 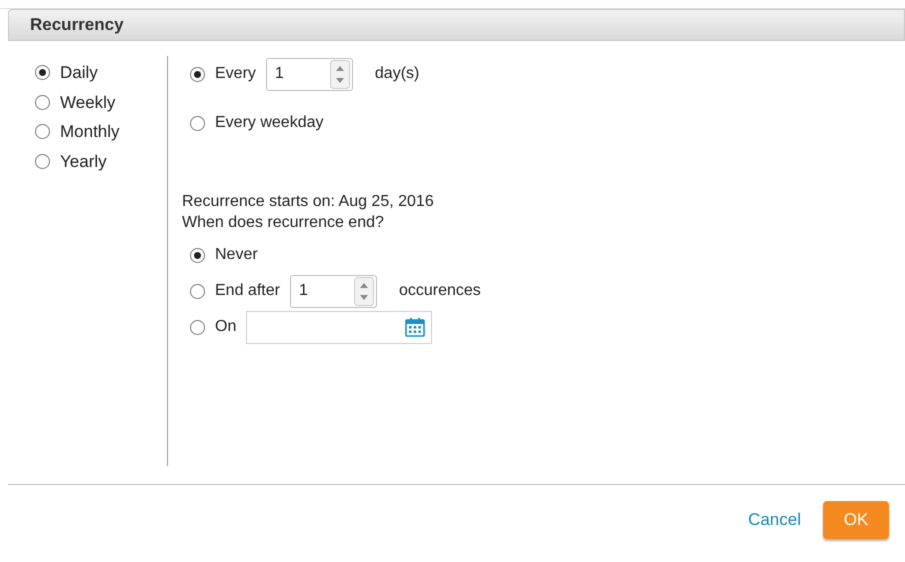 I want to click on date-field, so click(x=339, y=327).